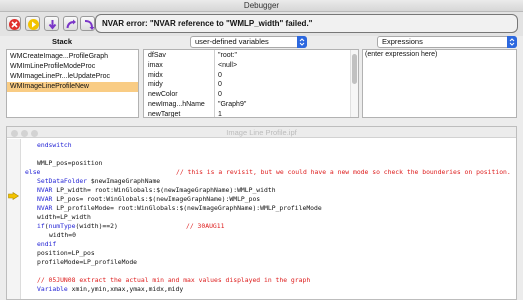 This screenshot has width=523, height=300. I want to click on variable-name: midx, so click(155, 75).